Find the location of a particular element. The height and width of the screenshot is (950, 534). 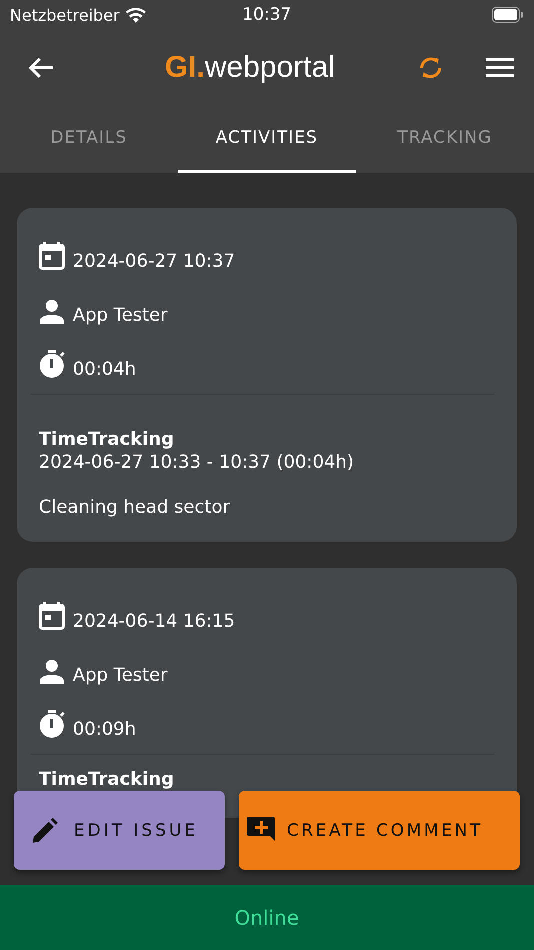

connection-status: Online is located at coordinates (267, 918).